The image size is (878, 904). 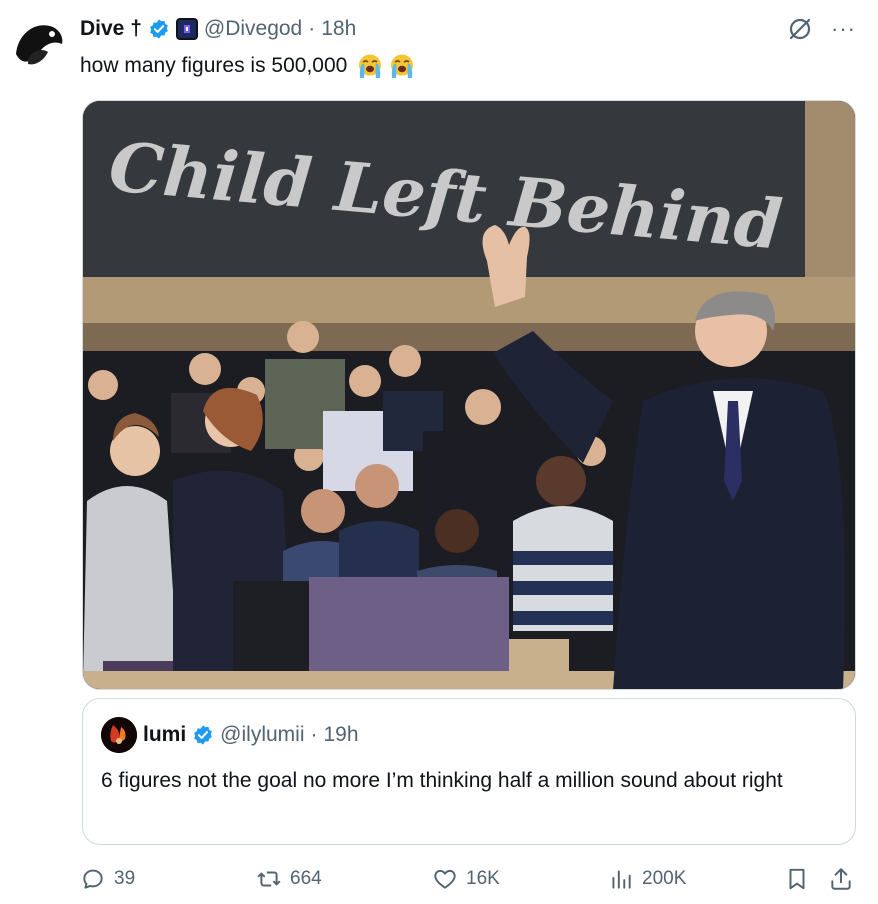 I want to click on tweet-action-bar: 39 664 16K 200K, so click(x=468, y=880).